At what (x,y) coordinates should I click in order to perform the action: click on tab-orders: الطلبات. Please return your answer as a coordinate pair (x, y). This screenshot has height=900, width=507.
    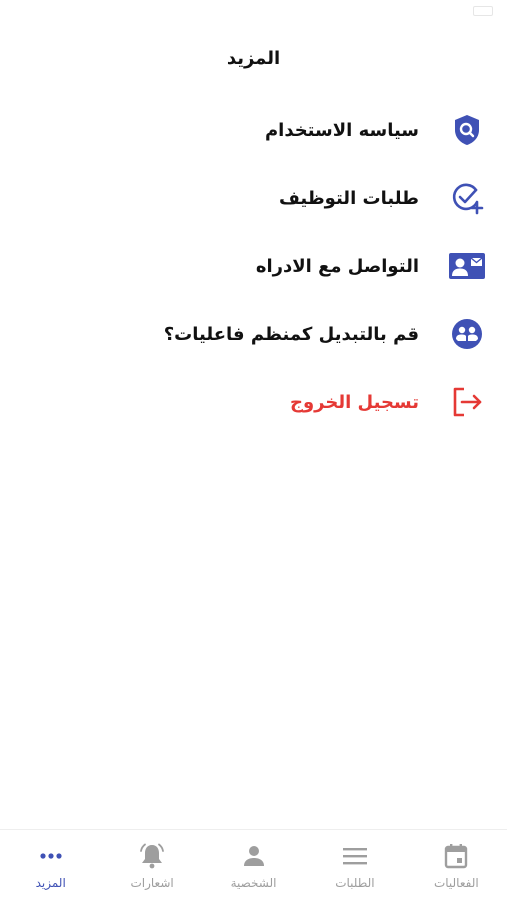
    Looking at the image, I should click on (354, 865).